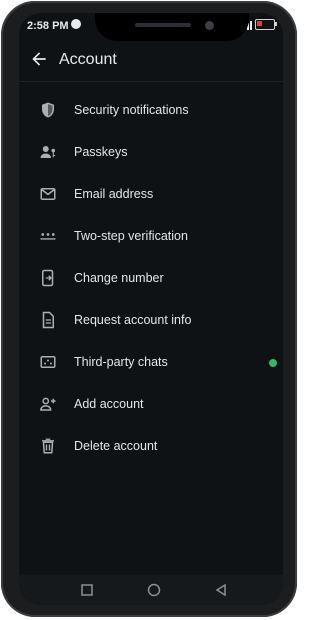 The height and width of the screenshot is (620, 320). Describe the element at coordinates (116, 446) in the screenshot. I see `item-label: Delete account` at that location.